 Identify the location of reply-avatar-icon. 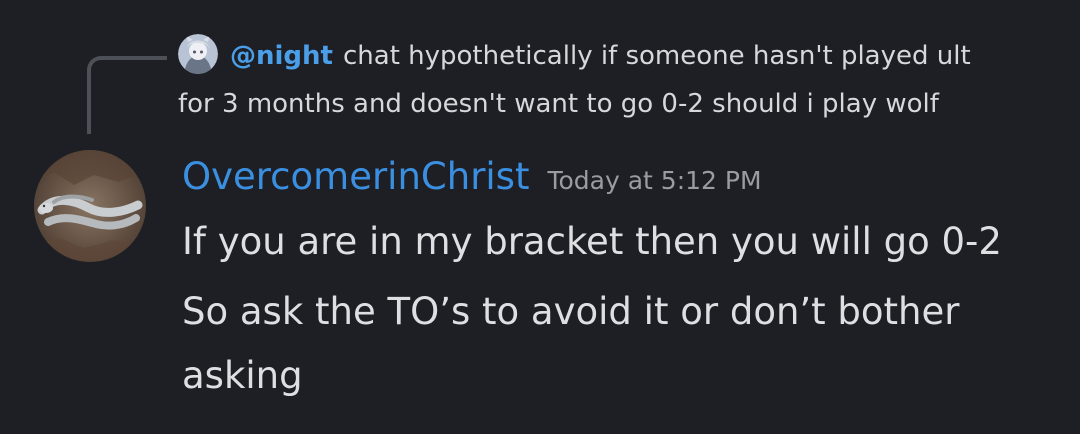
(198, 54).